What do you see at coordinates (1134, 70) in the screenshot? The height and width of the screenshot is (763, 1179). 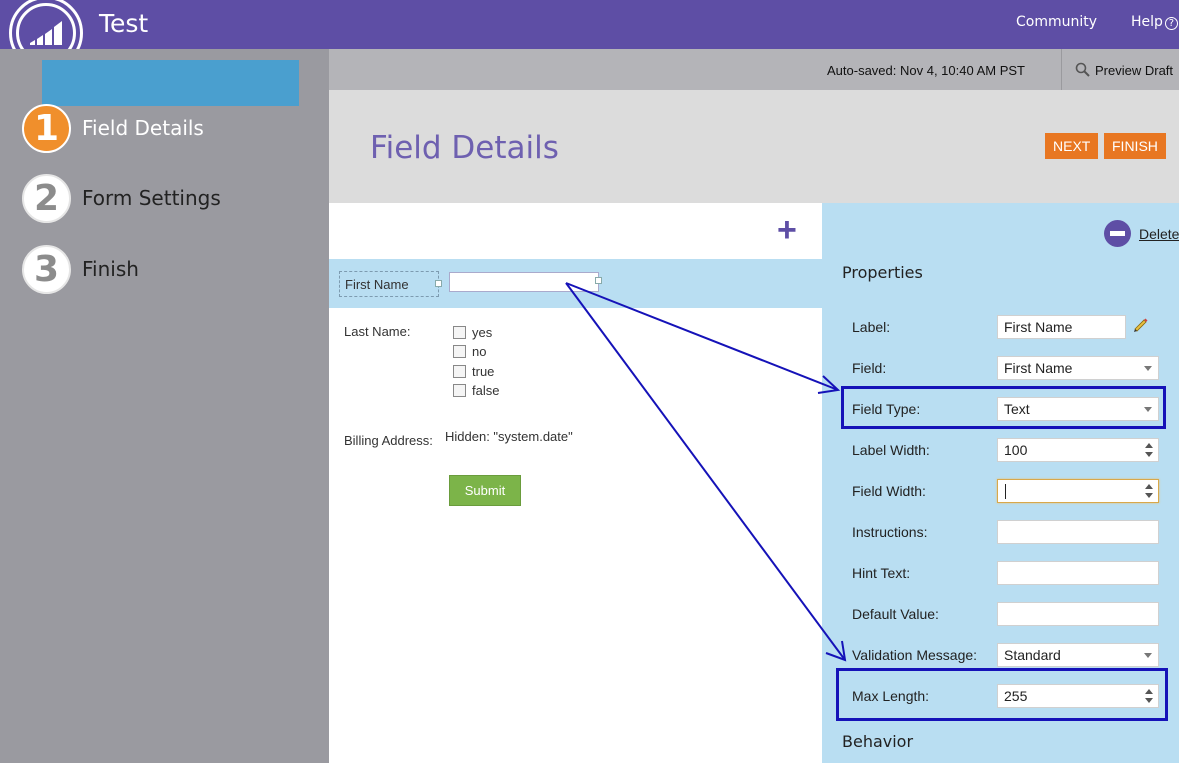 I see `preview-label: Preview Draft` at bounding box center [1134, 70].